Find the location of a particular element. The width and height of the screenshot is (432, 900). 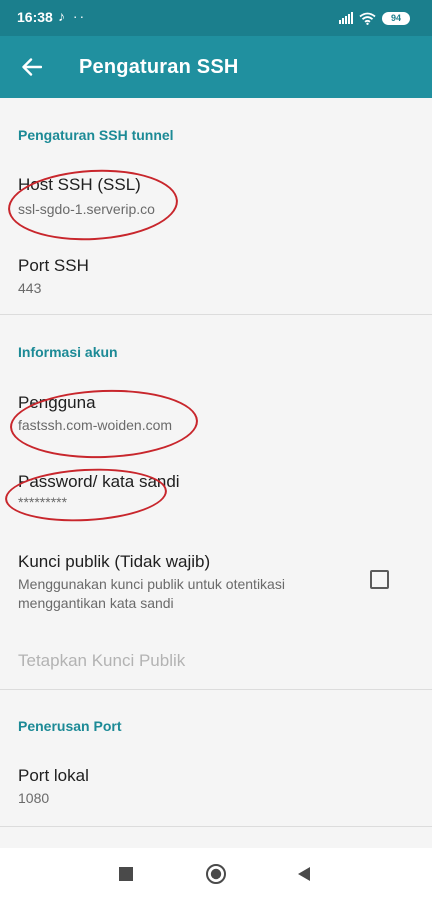

pref-port-ssh-value: 443 is located at coordinates (30, 288).